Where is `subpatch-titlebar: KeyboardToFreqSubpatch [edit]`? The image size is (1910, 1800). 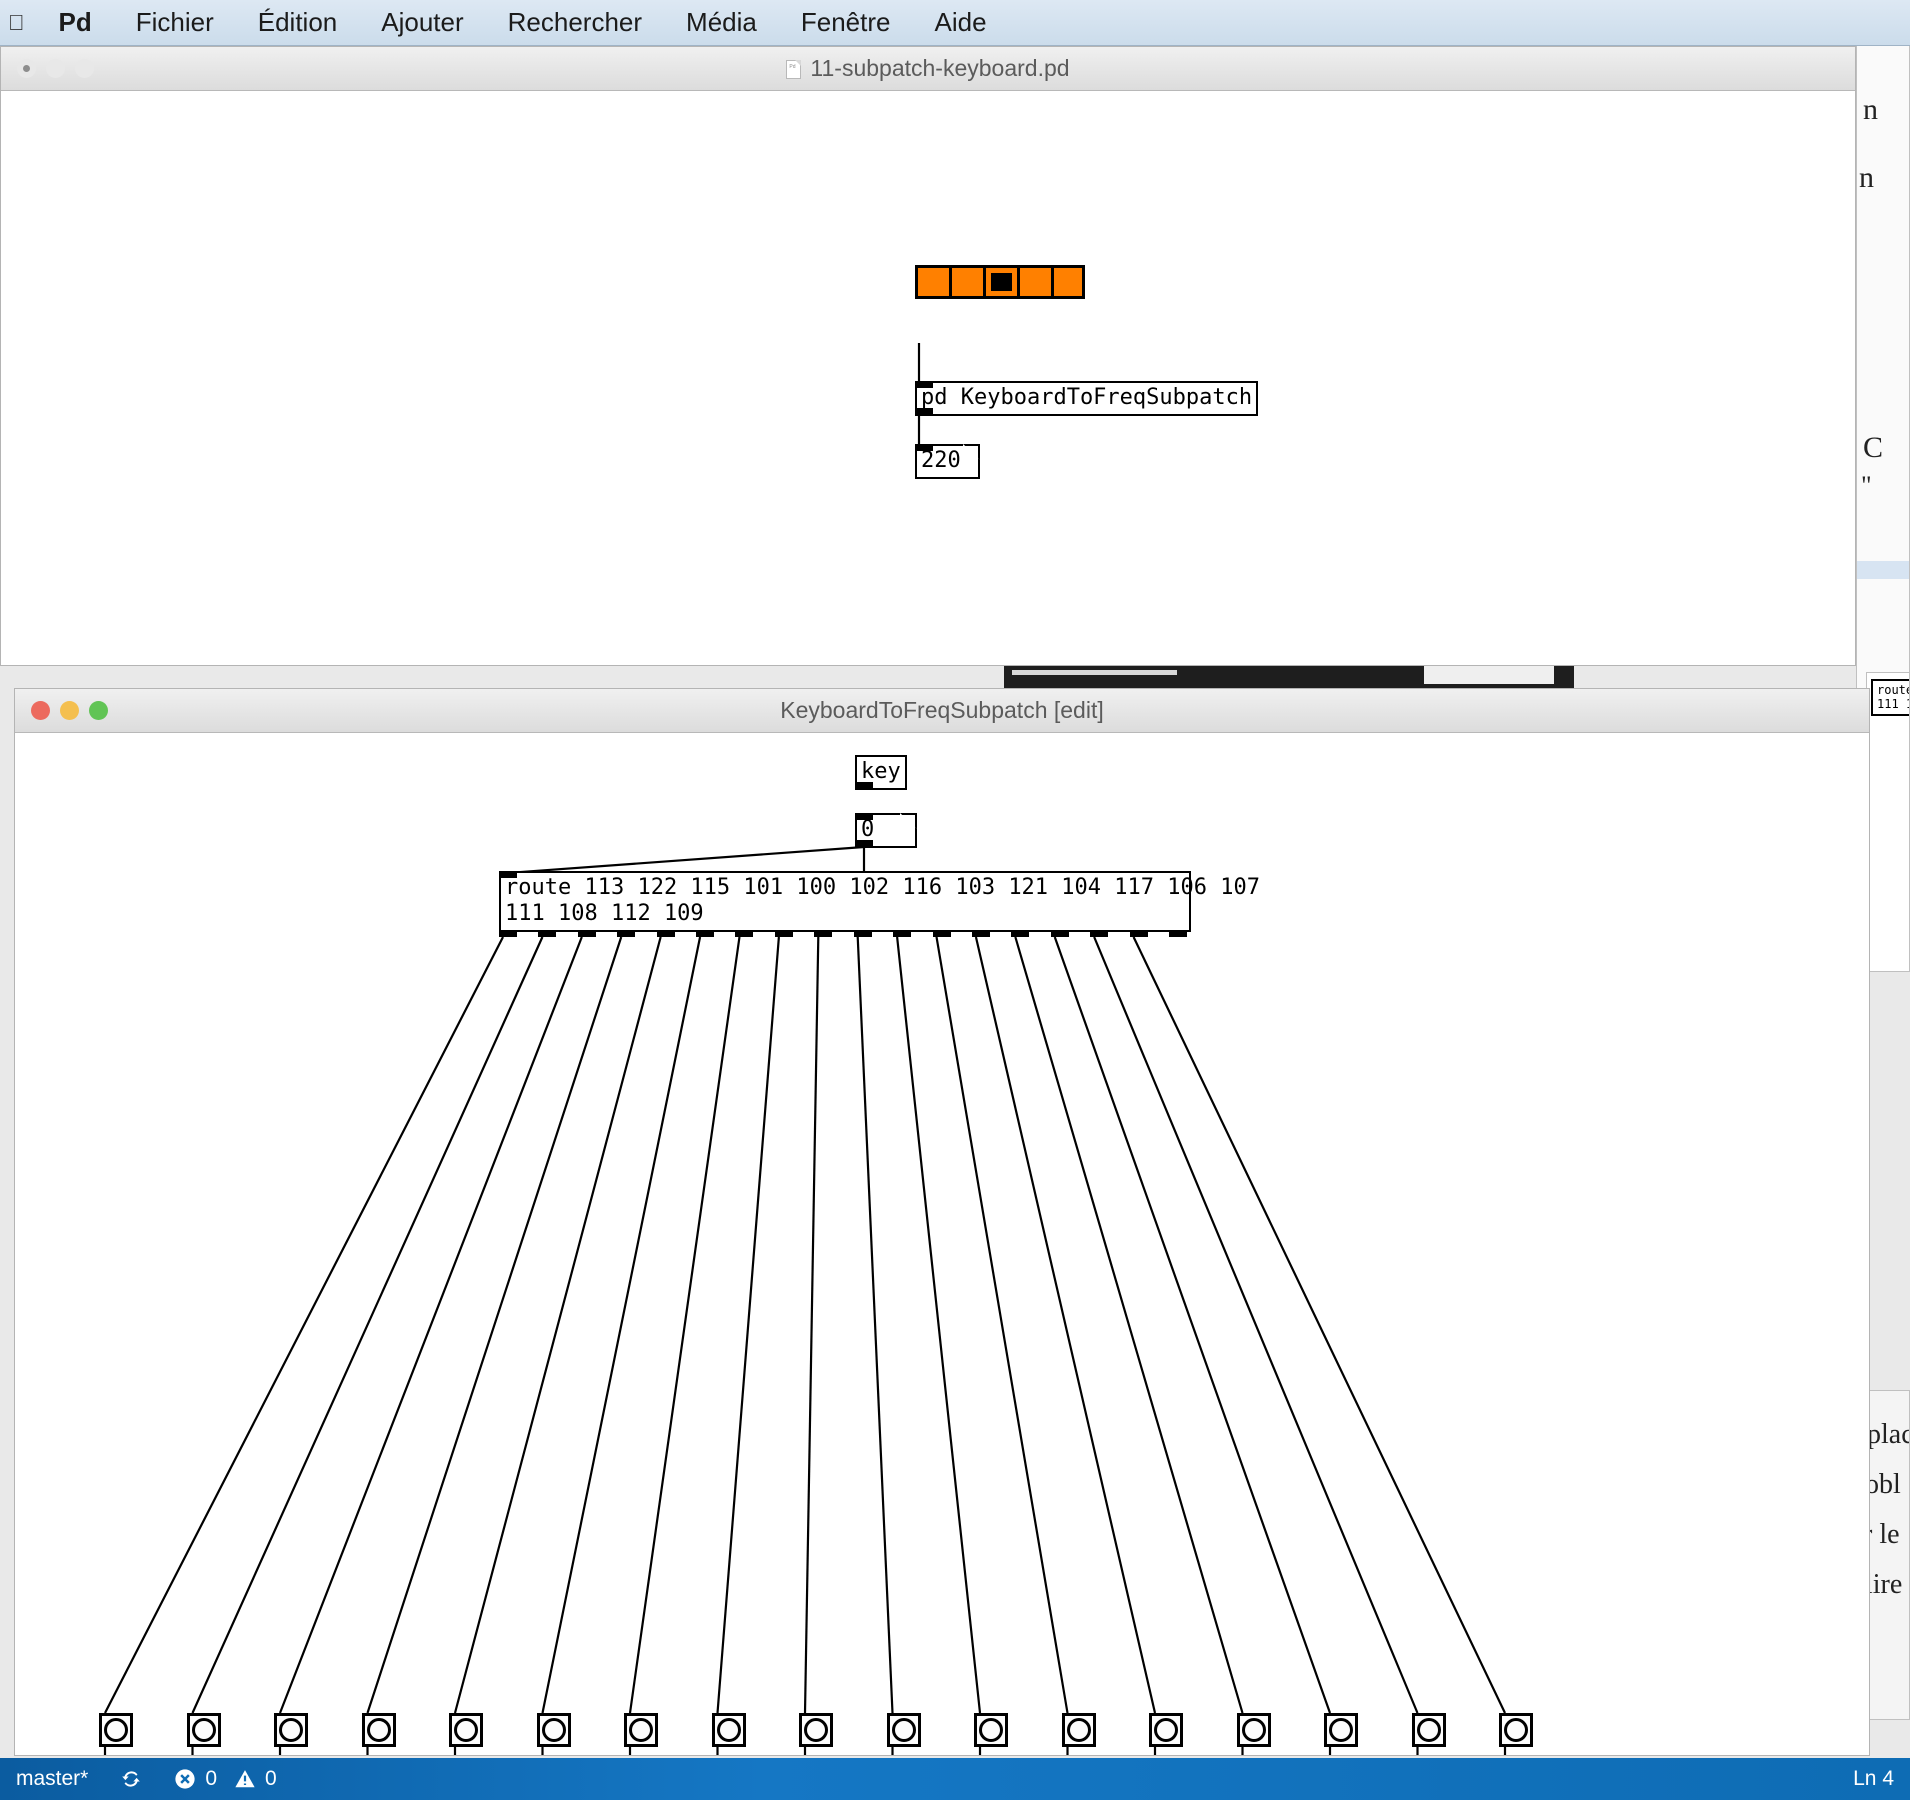 subpatch-titlebar: KeyboardToFreqSubpatch [edit] is located at coordinates (942, 711).